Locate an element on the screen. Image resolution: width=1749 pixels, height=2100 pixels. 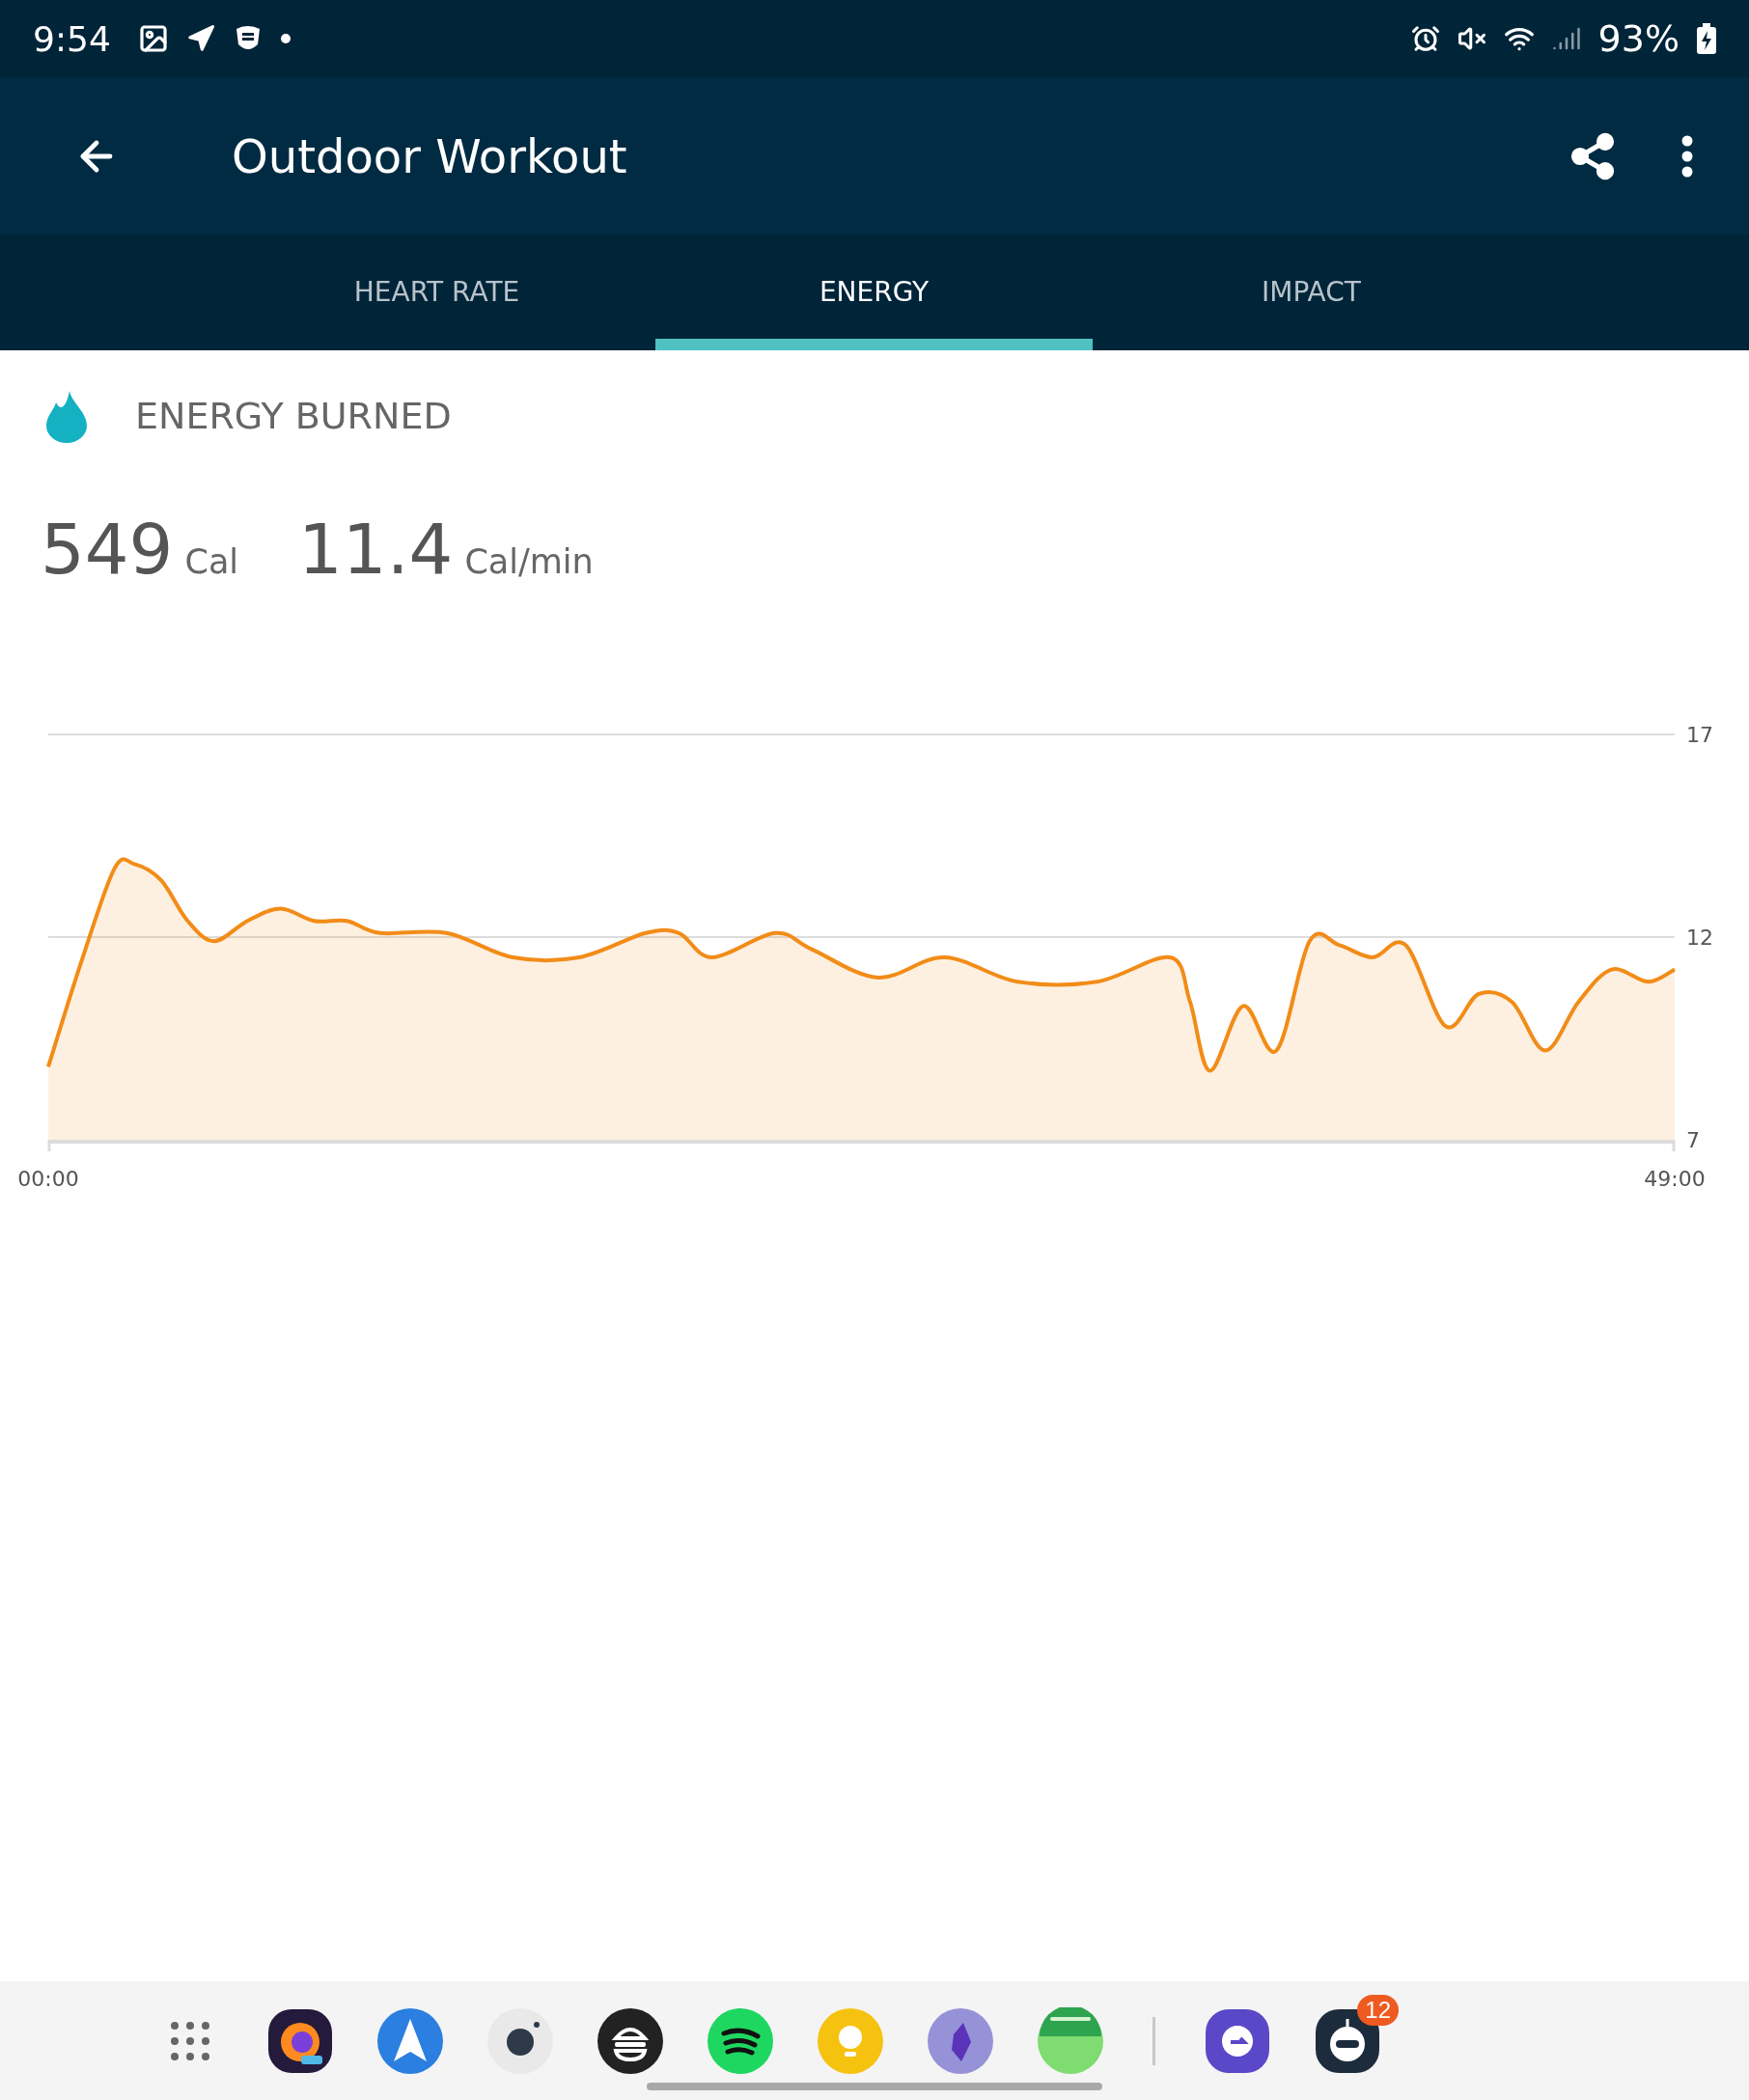
image-icon is located at coordinates (153, 38).